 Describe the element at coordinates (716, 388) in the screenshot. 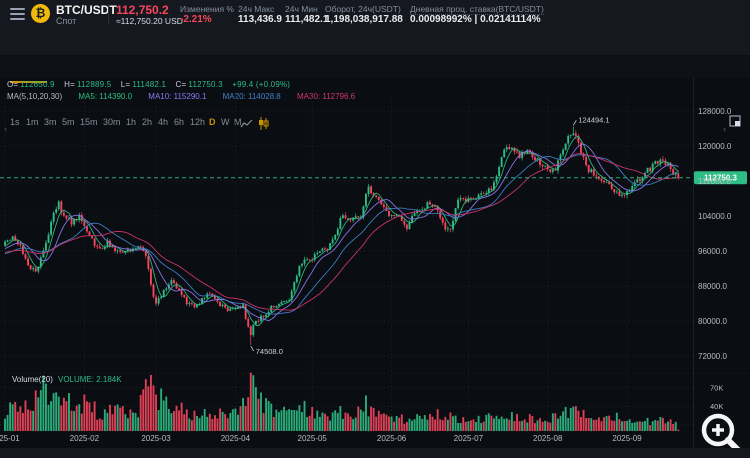

I see `volume-tick-label: 70K` at that location.